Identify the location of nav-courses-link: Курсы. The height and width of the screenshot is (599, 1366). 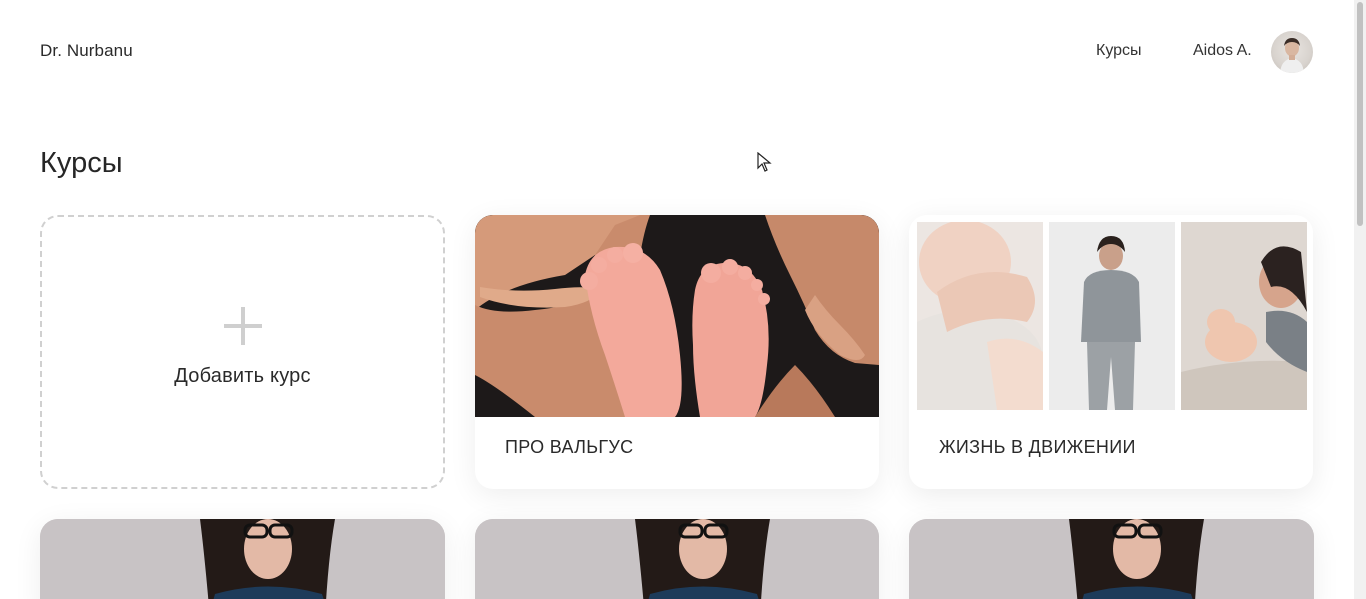
(1119, 51).